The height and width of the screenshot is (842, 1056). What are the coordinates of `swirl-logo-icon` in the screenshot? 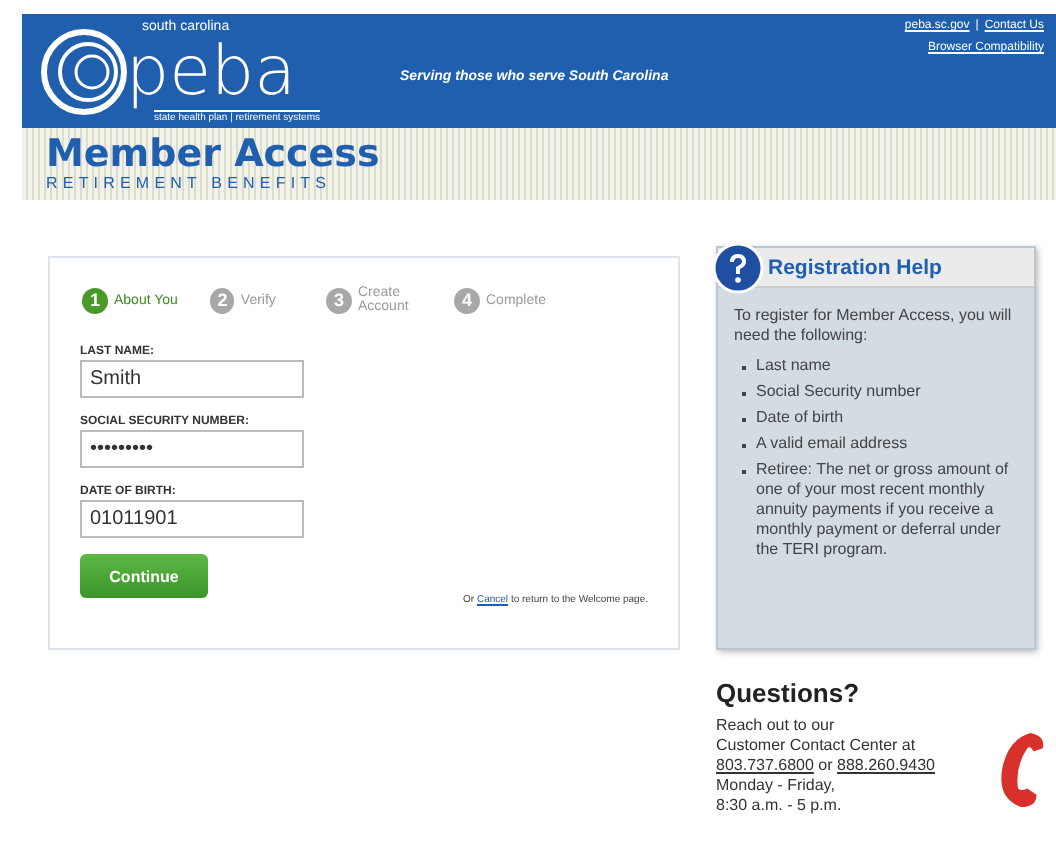 It's located at (84, 71).